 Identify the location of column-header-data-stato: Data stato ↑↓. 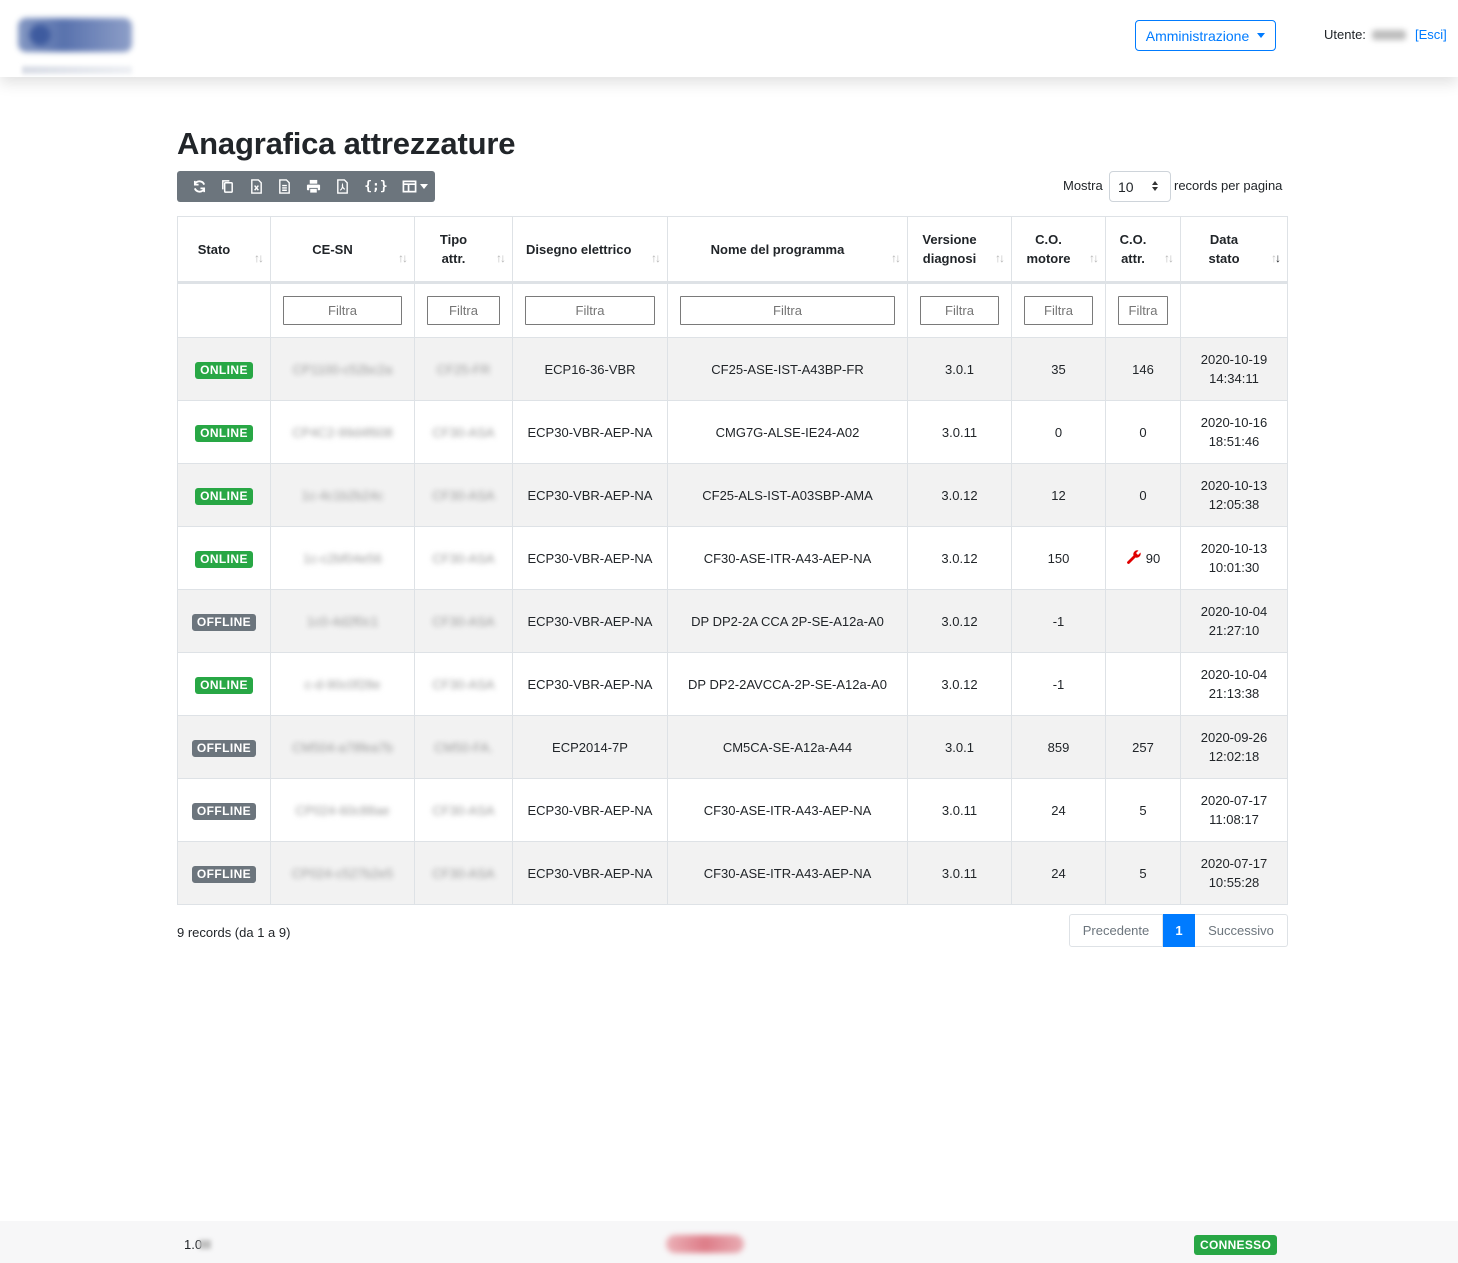
(1234, 250).